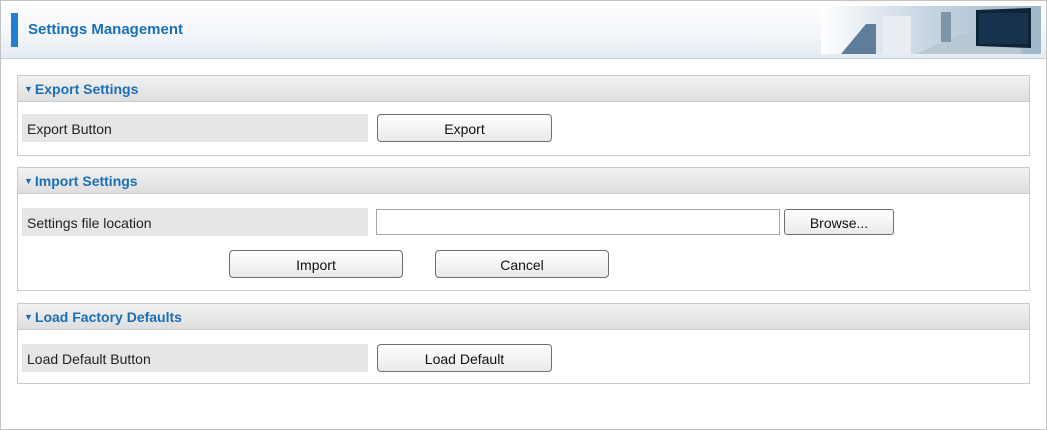  I want to click on load-default-label: Load Default Button, so click(89, 359).